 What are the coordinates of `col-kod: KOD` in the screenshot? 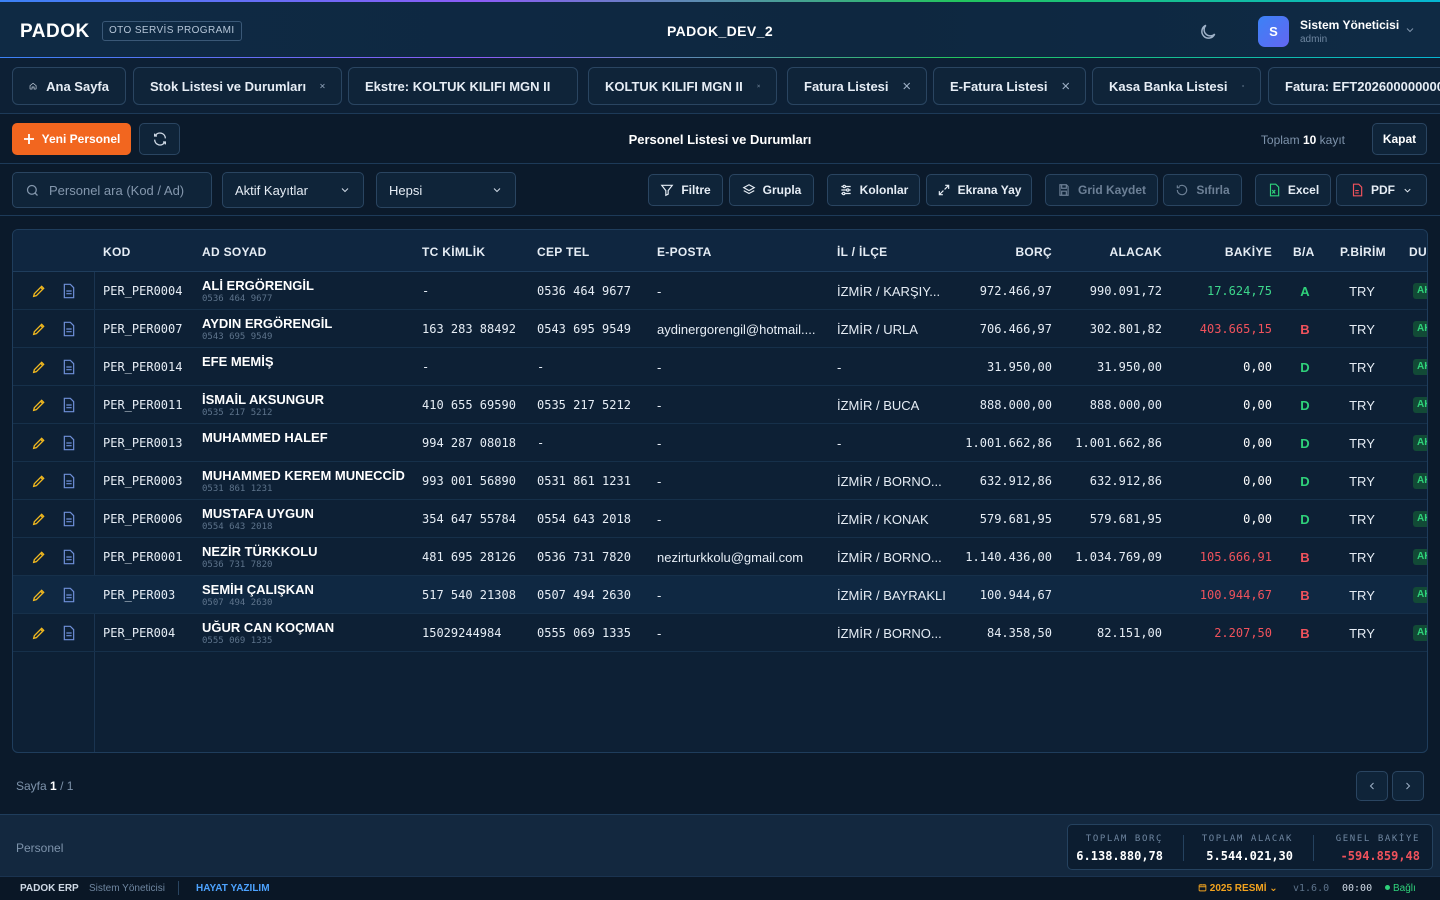 It's located at (117, 252).